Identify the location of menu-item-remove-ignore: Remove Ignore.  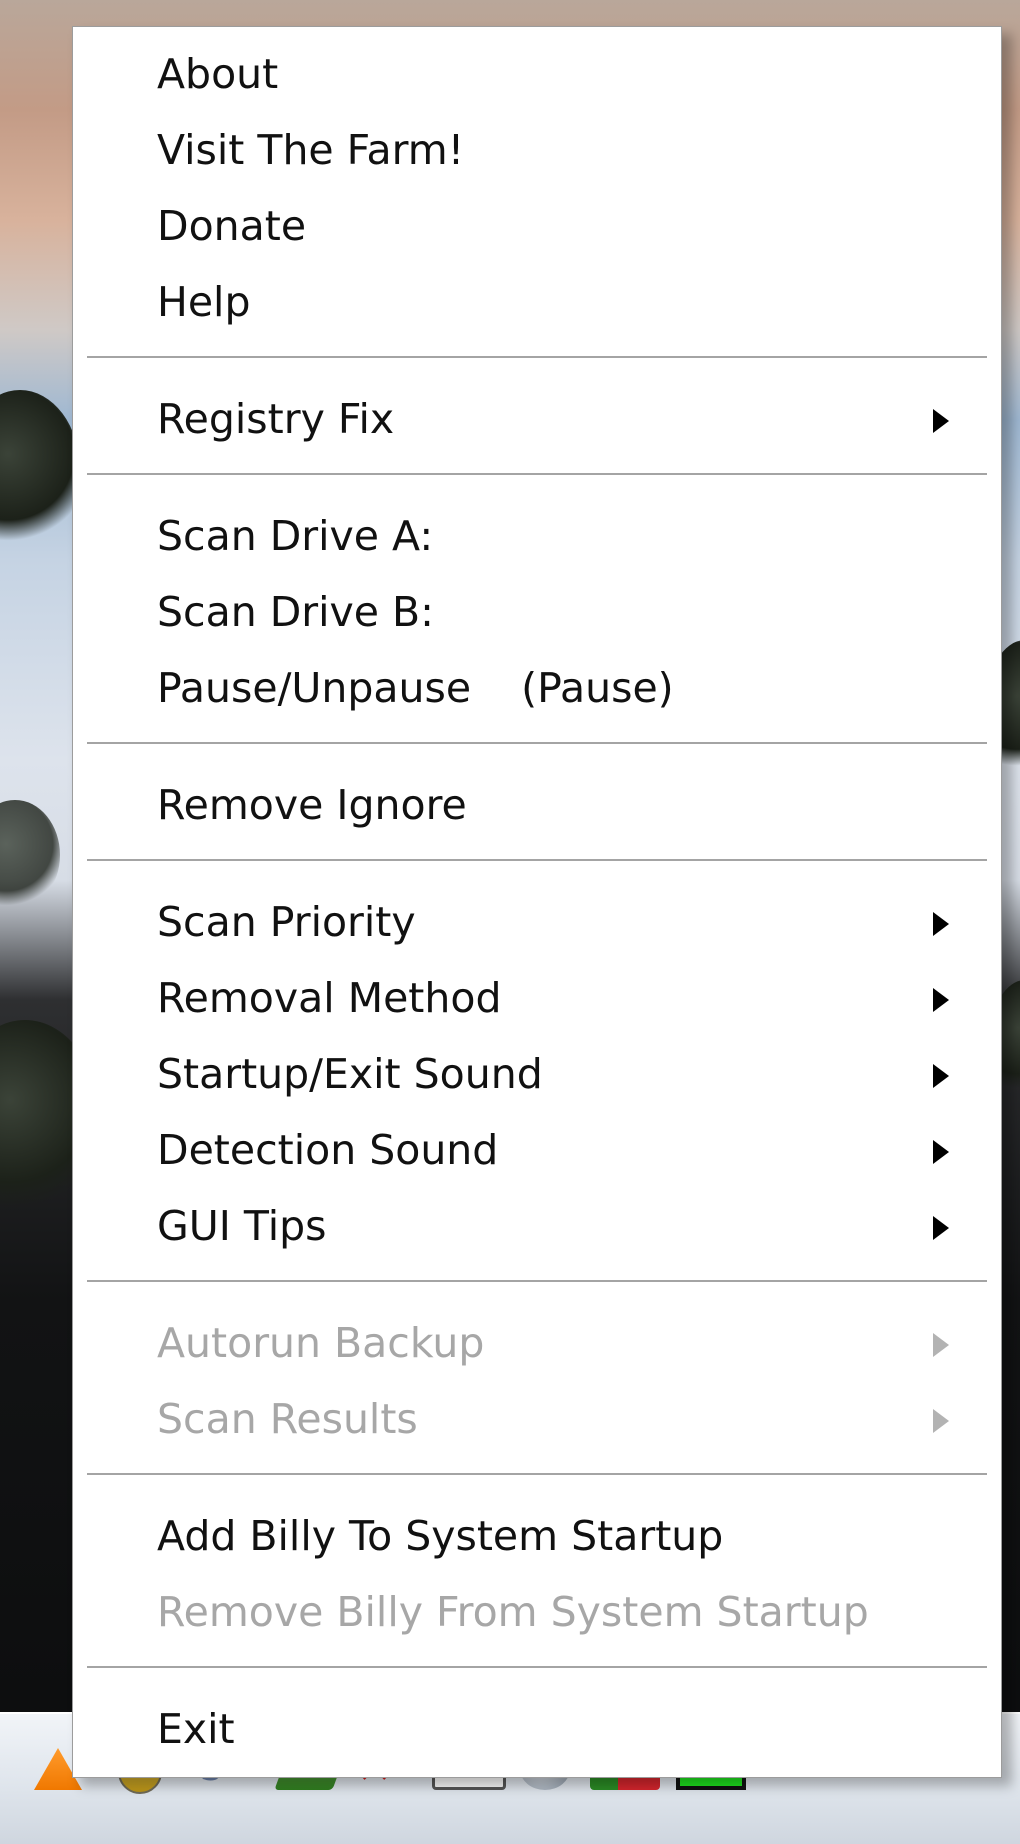
(538, 805).